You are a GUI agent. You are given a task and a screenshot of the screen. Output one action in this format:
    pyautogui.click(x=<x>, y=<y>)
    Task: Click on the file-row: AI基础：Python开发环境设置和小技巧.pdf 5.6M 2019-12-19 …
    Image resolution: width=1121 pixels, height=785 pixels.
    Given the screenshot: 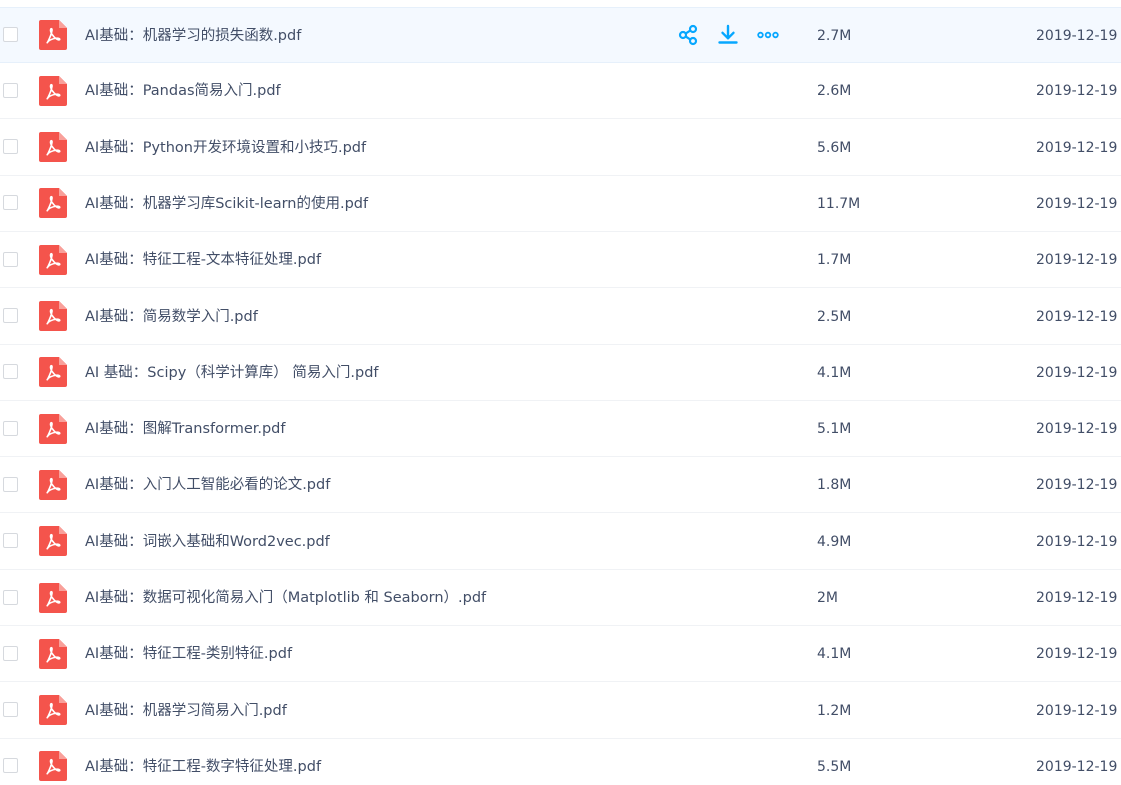 What is the action you would take?
    pyautogui.click(x=560, y=148)
    